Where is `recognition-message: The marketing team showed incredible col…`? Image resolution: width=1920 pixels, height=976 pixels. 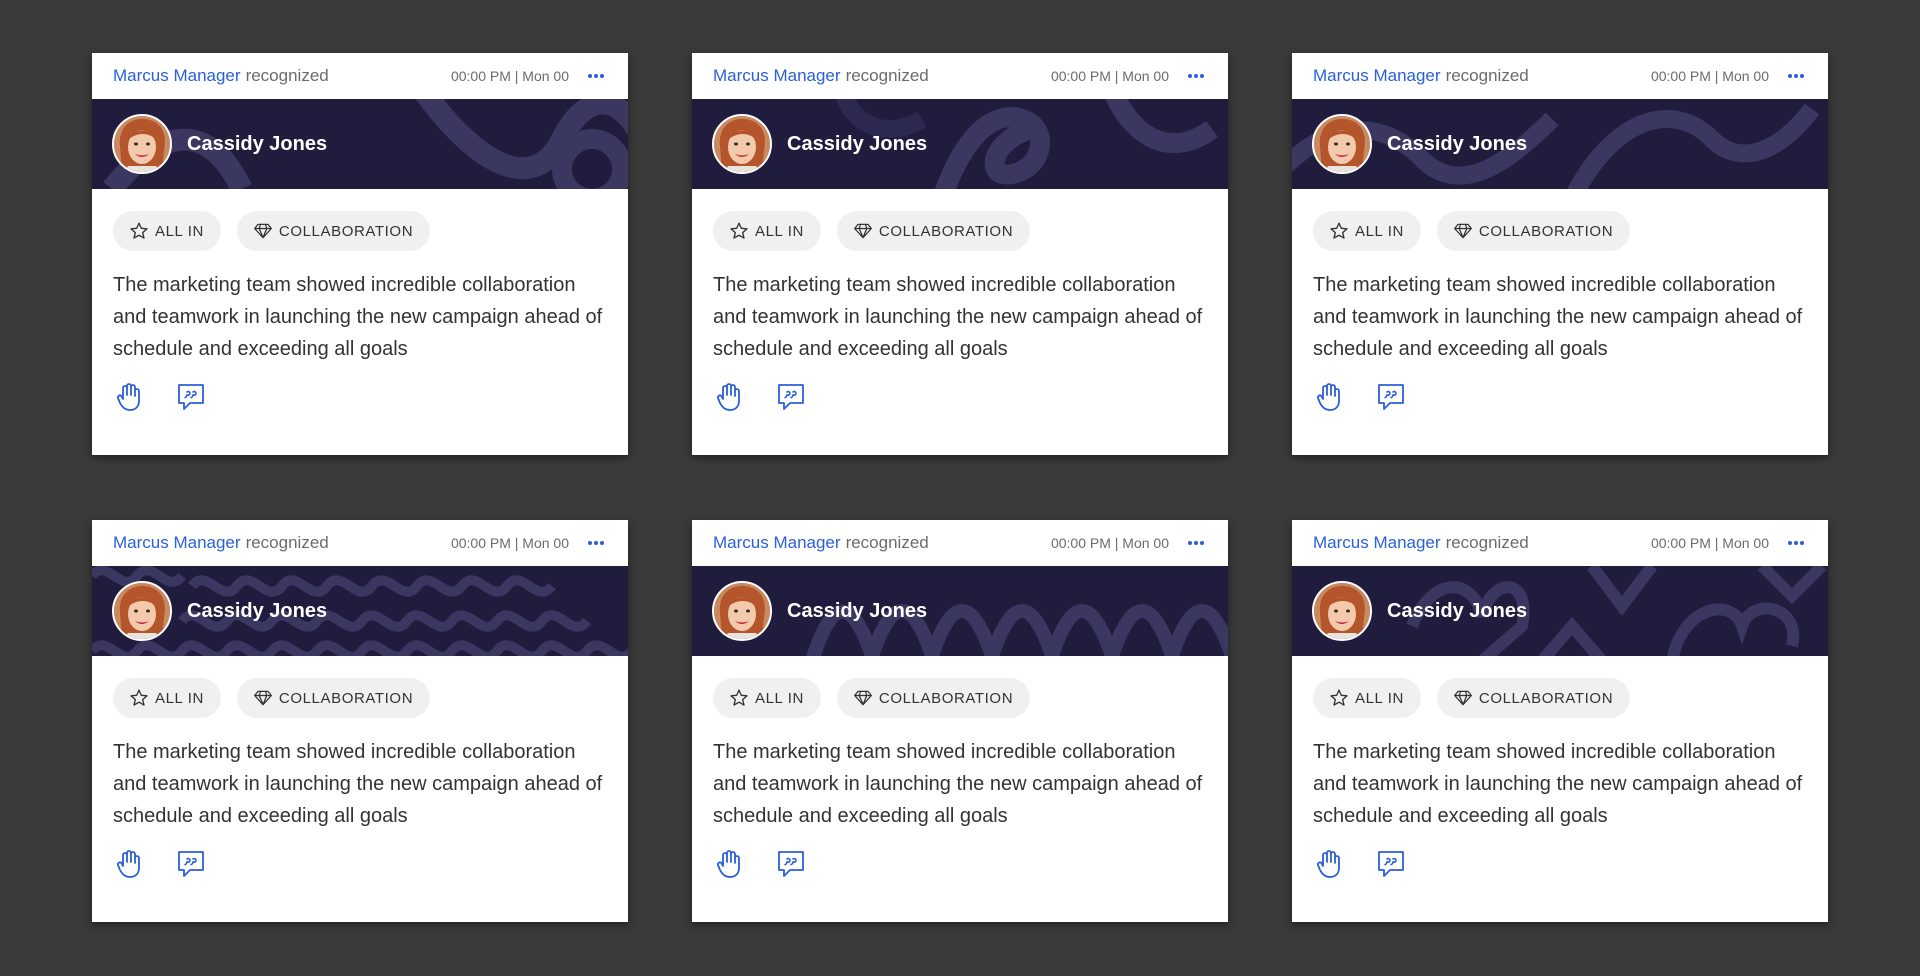
recognition-message: The marketing team showed incredible col… is located at coordinates (358, 317).